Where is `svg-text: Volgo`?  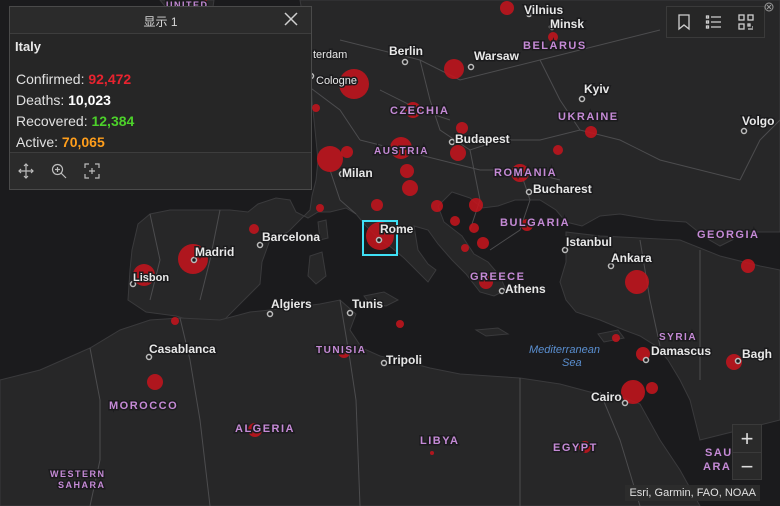
svg-text: Volgo is located at coordinates (758, 121).